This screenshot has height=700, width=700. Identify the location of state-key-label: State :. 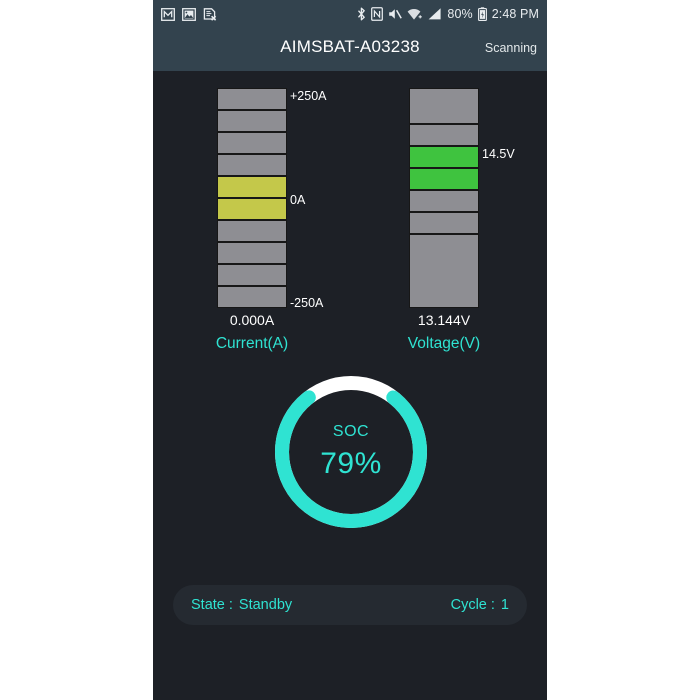
(212, 605).